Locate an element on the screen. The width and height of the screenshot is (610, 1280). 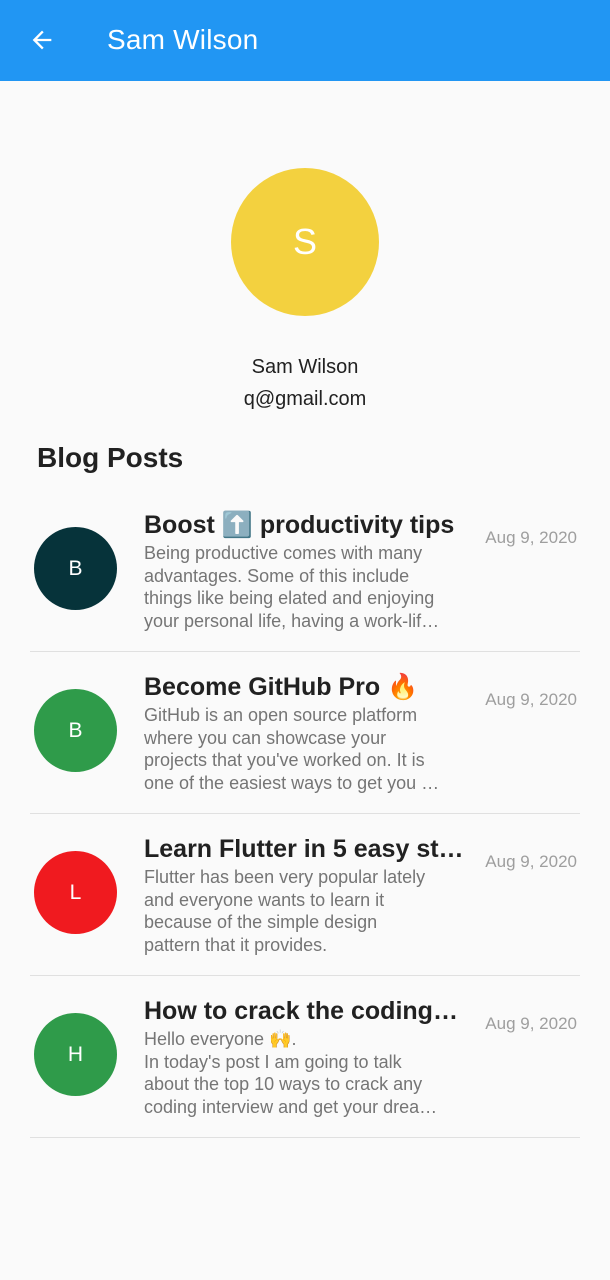
post-title: Become GitHub Pro 🔥 is located at coordinates (281, 687).